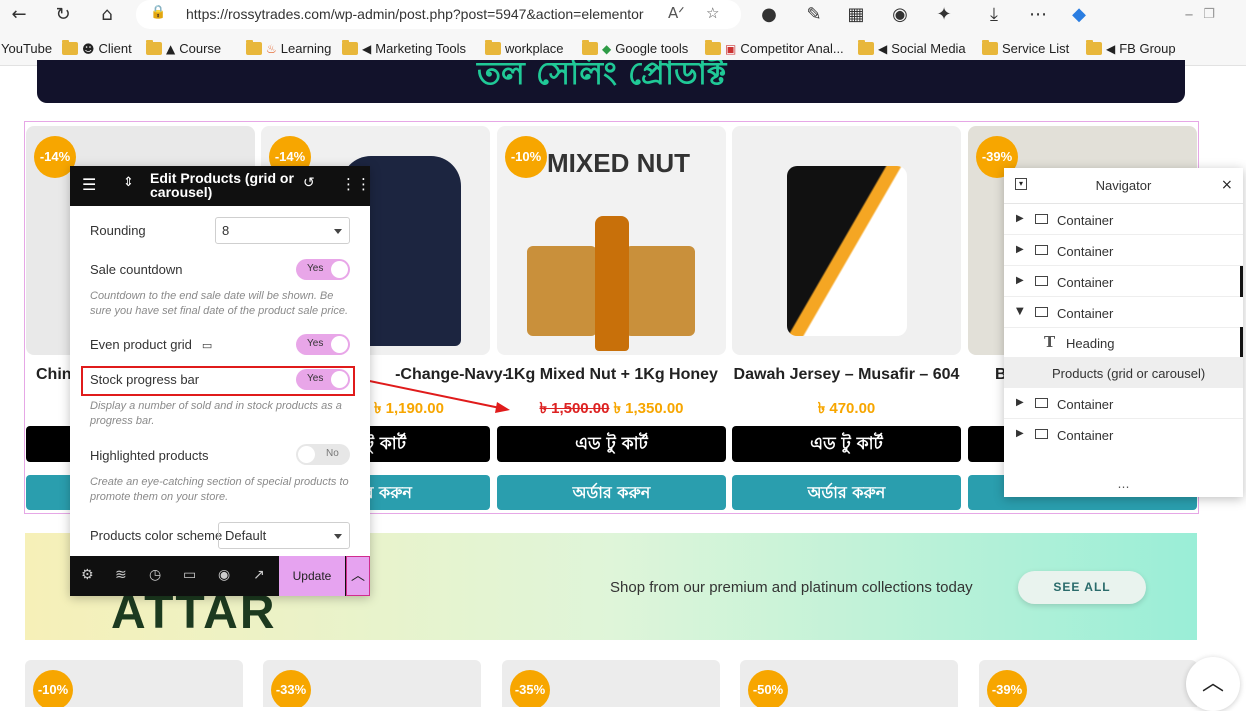 Image resolution: width=1246 pixels, height=711 pixels. What do you see at coordinates (1209, 15) in the screenshot?
I see `restore-icon: ❐` at bounding box center [1209, 15].